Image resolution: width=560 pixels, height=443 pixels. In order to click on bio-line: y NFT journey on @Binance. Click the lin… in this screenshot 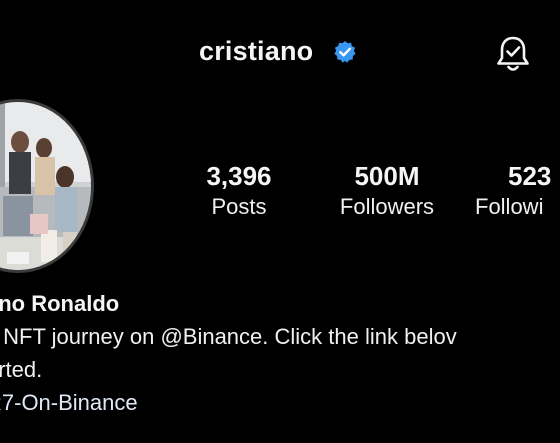, I will do `click(228, 336)`.